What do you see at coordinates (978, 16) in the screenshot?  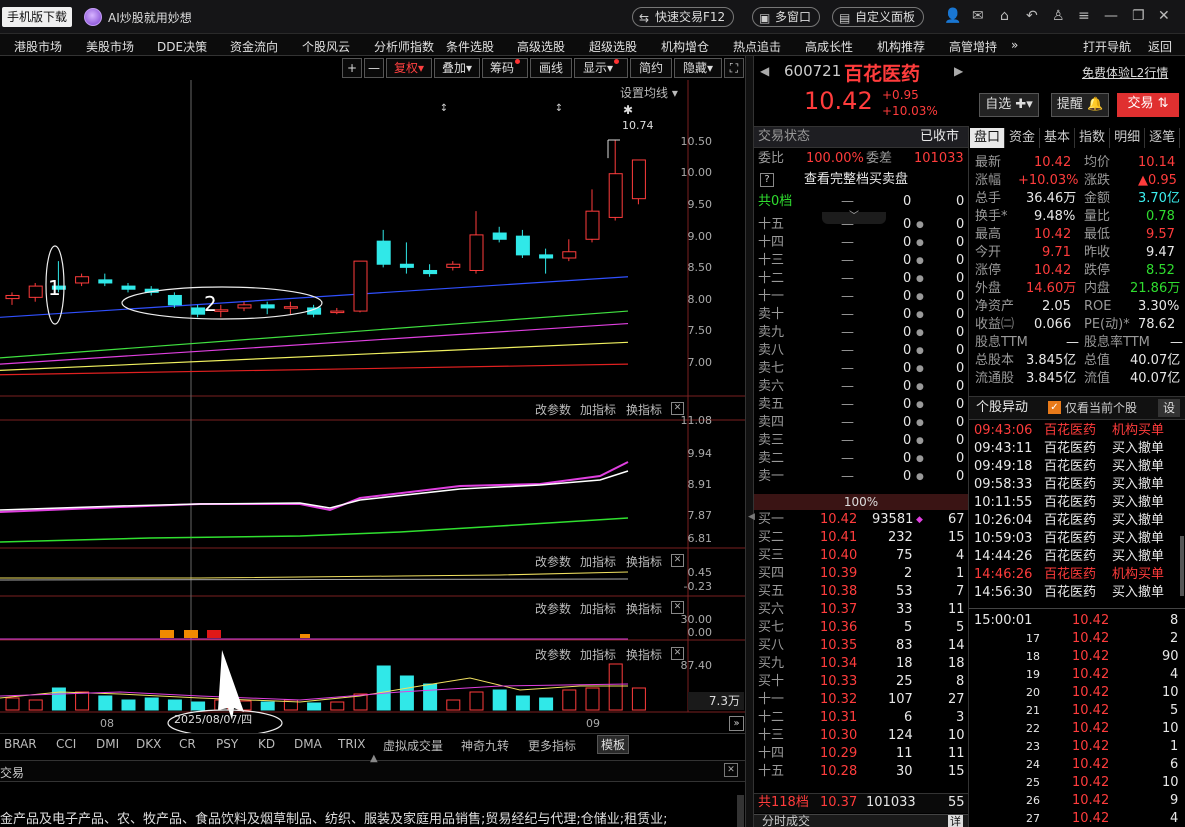 I see `mail-icon: ✉` at bounding box center [978, 16].